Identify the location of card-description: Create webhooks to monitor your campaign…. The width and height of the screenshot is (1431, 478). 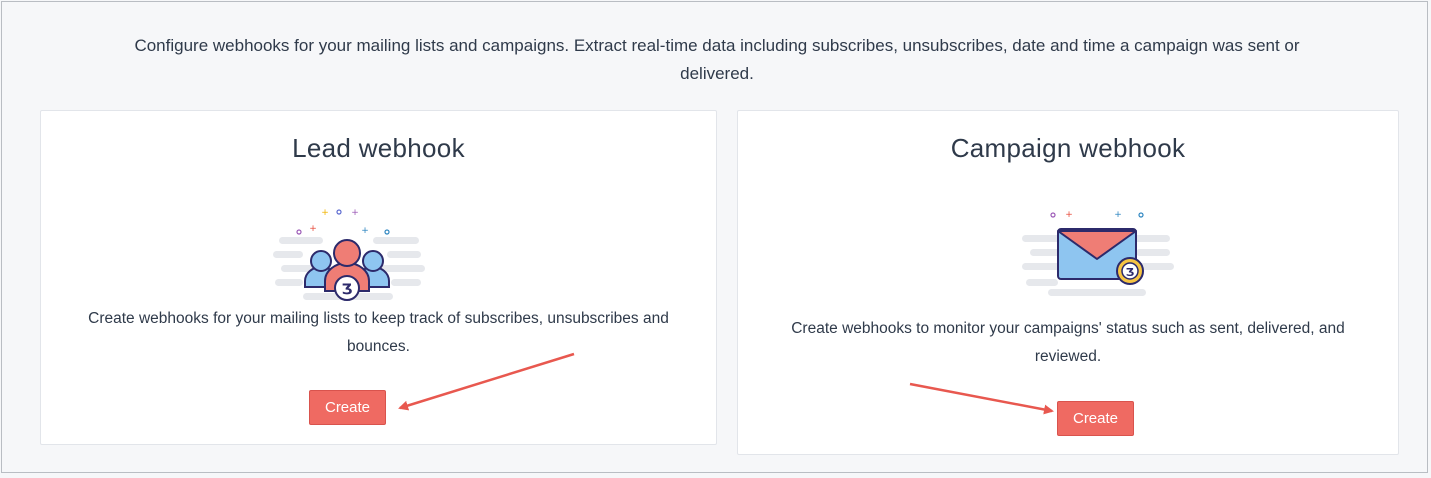
(1068, 342).